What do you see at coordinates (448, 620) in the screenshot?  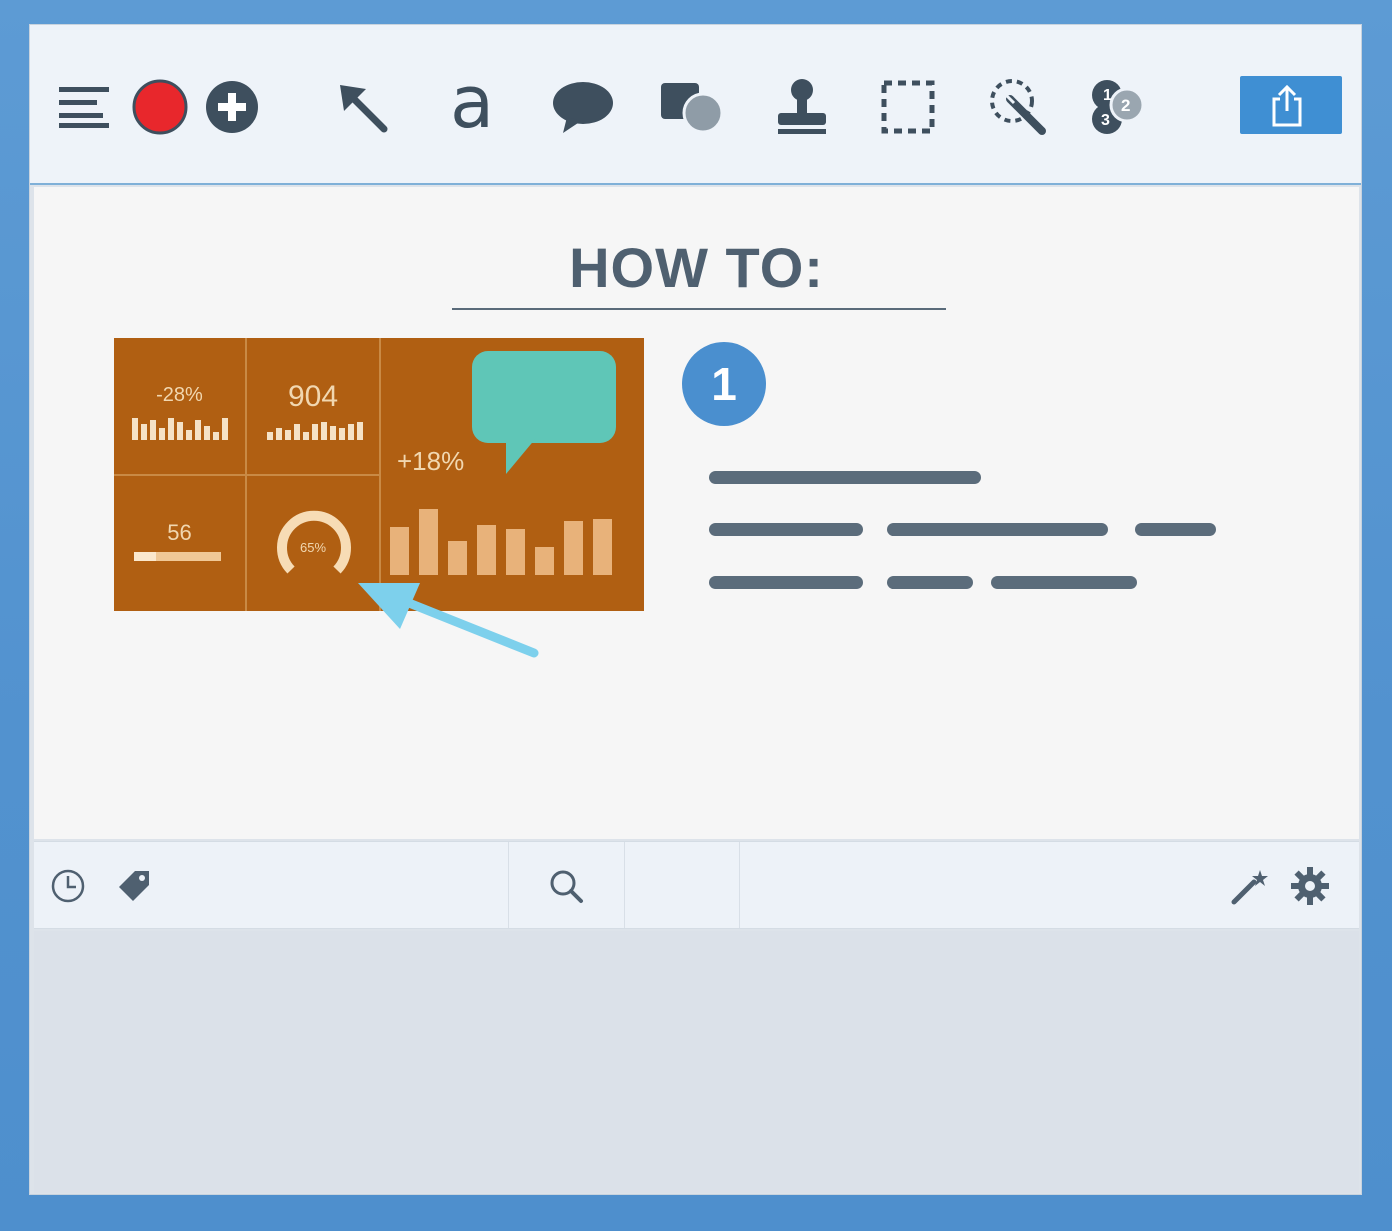 I see `annotation-arrow` at bounding box center [448, 620].